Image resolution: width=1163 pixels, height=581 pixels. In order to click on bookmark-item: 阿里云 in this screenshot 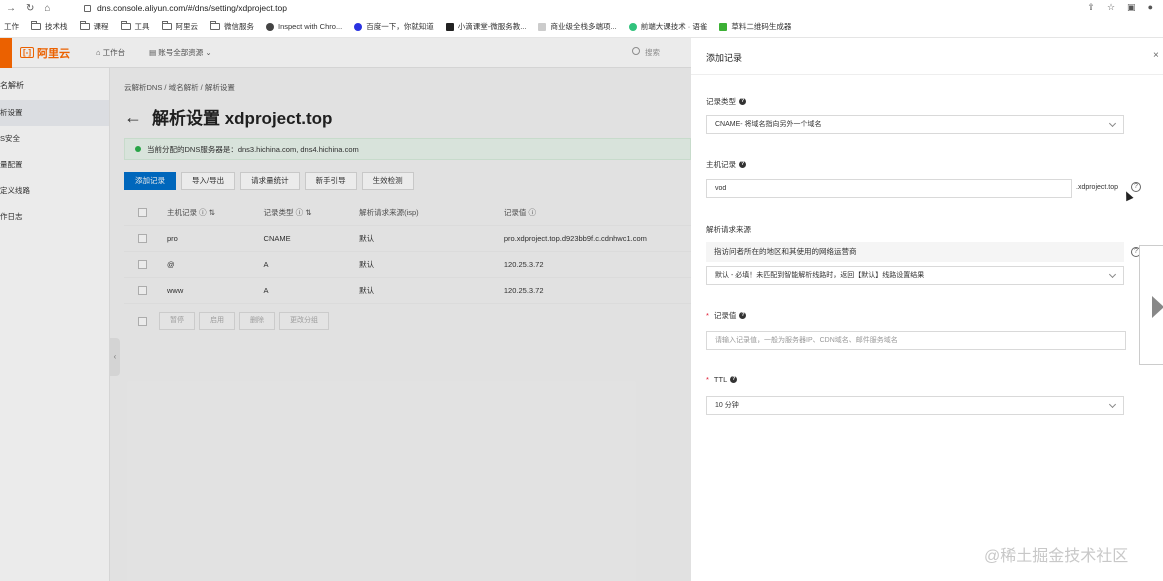, I will do `click(179, 26)`.